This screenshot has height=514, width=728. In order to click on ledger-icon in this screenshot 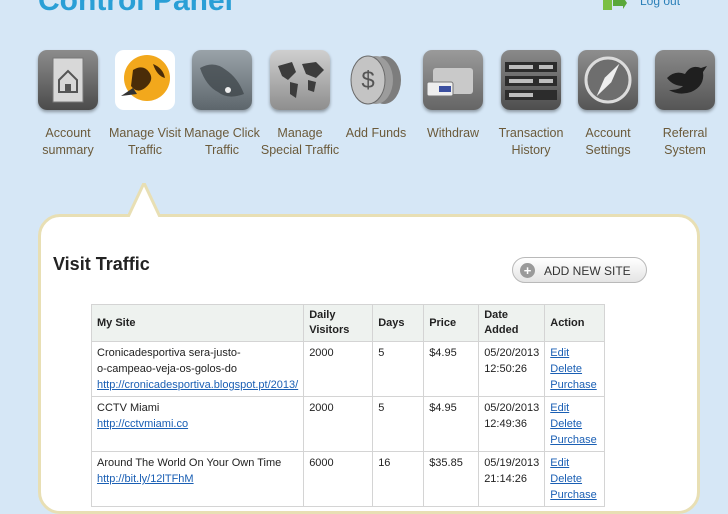, I will do `click(531, 80)`.